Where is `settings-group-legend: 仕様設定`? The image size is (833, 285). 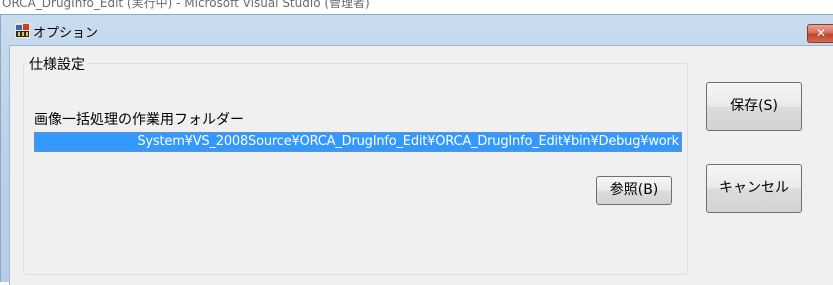 settings-group-legend: 仕様設定 is located at coordinates (57, 64).